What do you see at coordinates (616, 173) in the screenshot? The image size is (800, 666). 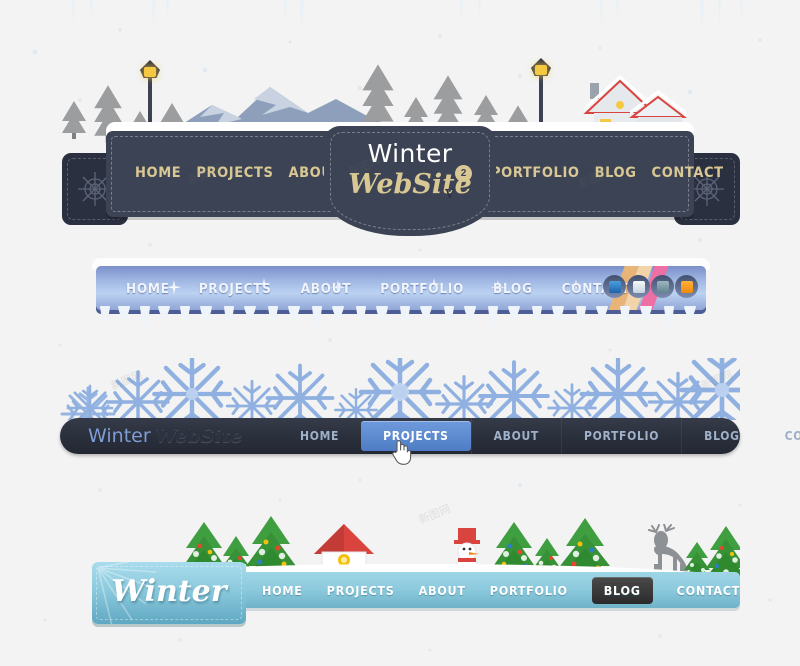 I see `nav1-item-blog: BLOG` at bounding box center [616, 173].